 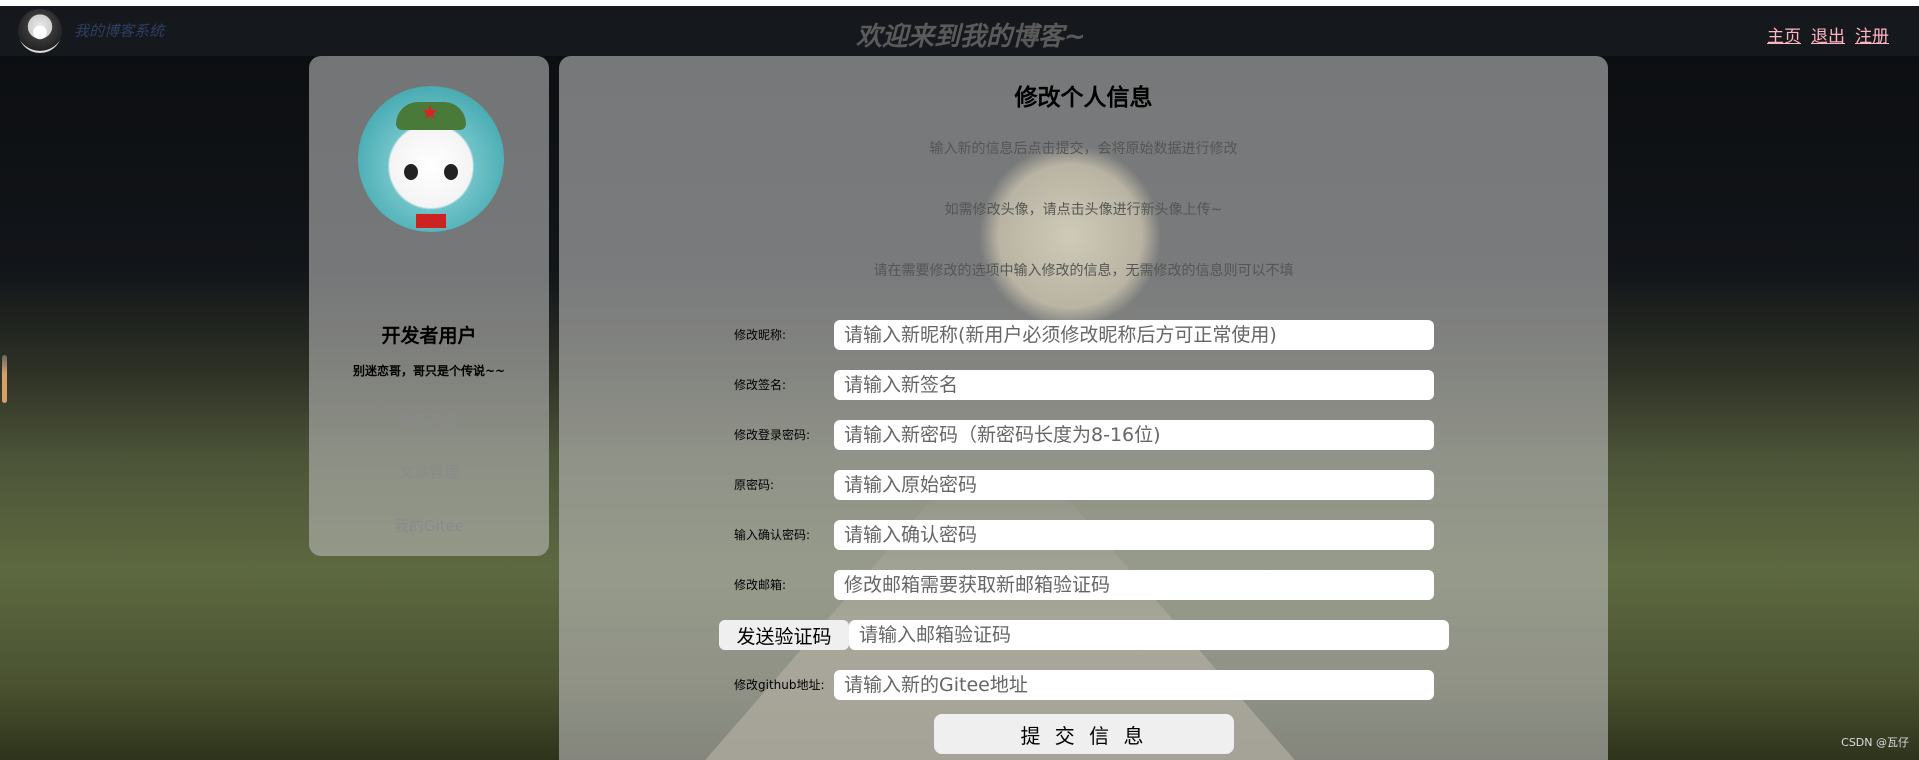 I want to click on confirm-password-input, so click(x=1134, y=535).